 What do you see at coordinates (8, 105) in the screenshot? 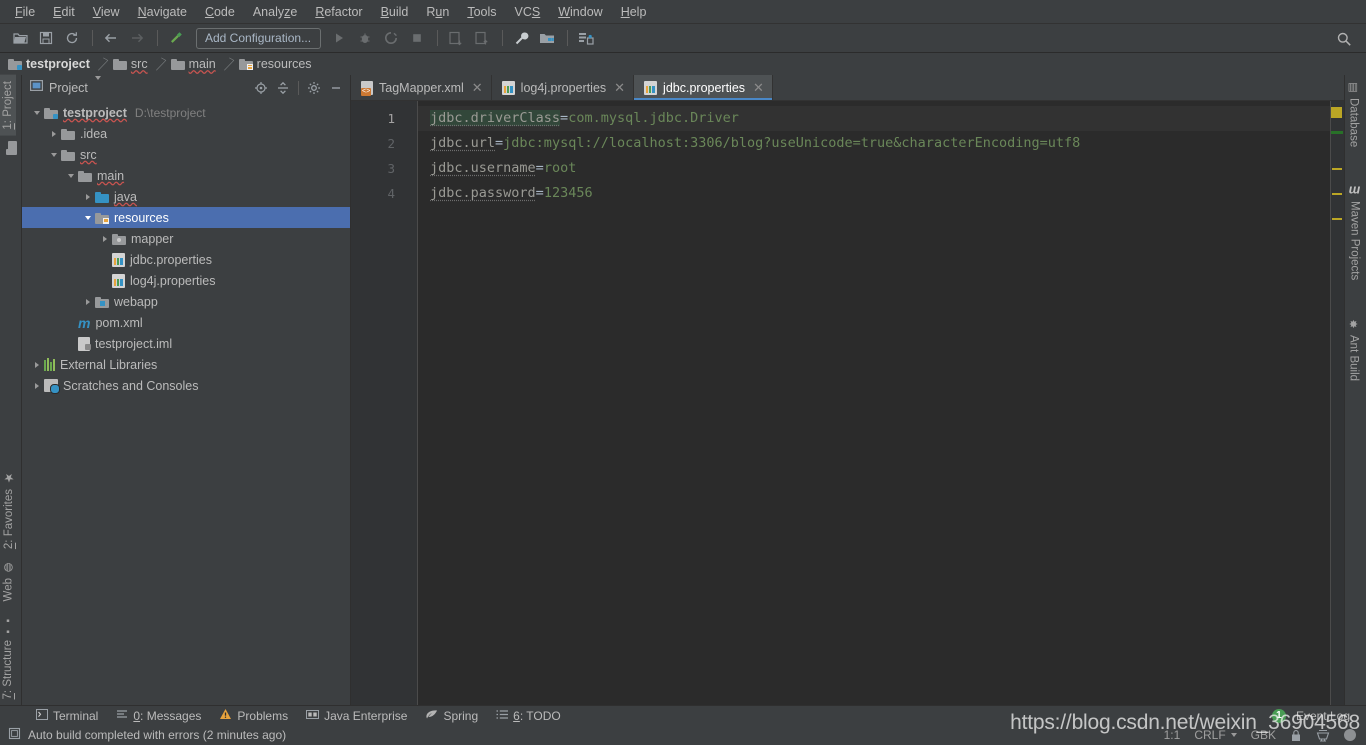
I see `sidebar-item-project: 1: Project` at bounding box center [8, 105].